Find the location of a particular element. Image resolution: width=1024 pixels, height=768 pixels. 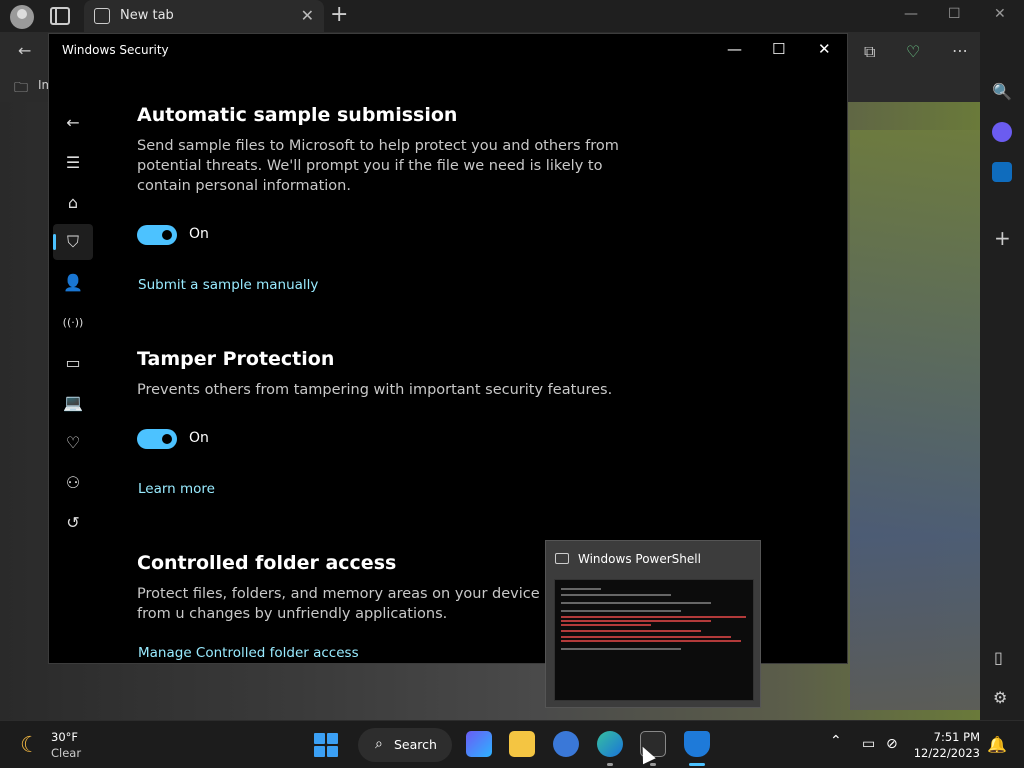

section-title: Controlled folder access is located at coordinates (267, 563).